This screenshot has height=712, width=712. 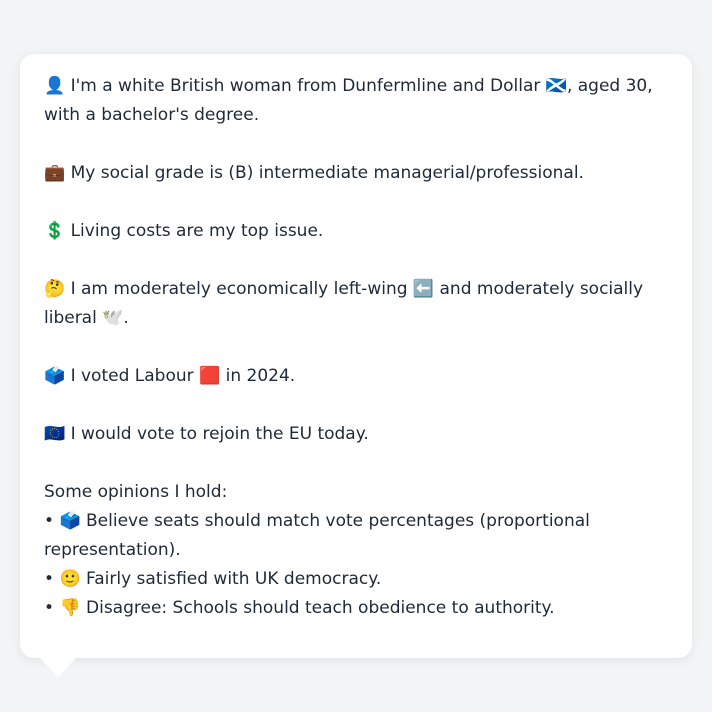 I want to click on vote-text-start: I voted Labour, so click(x=132, y=376).